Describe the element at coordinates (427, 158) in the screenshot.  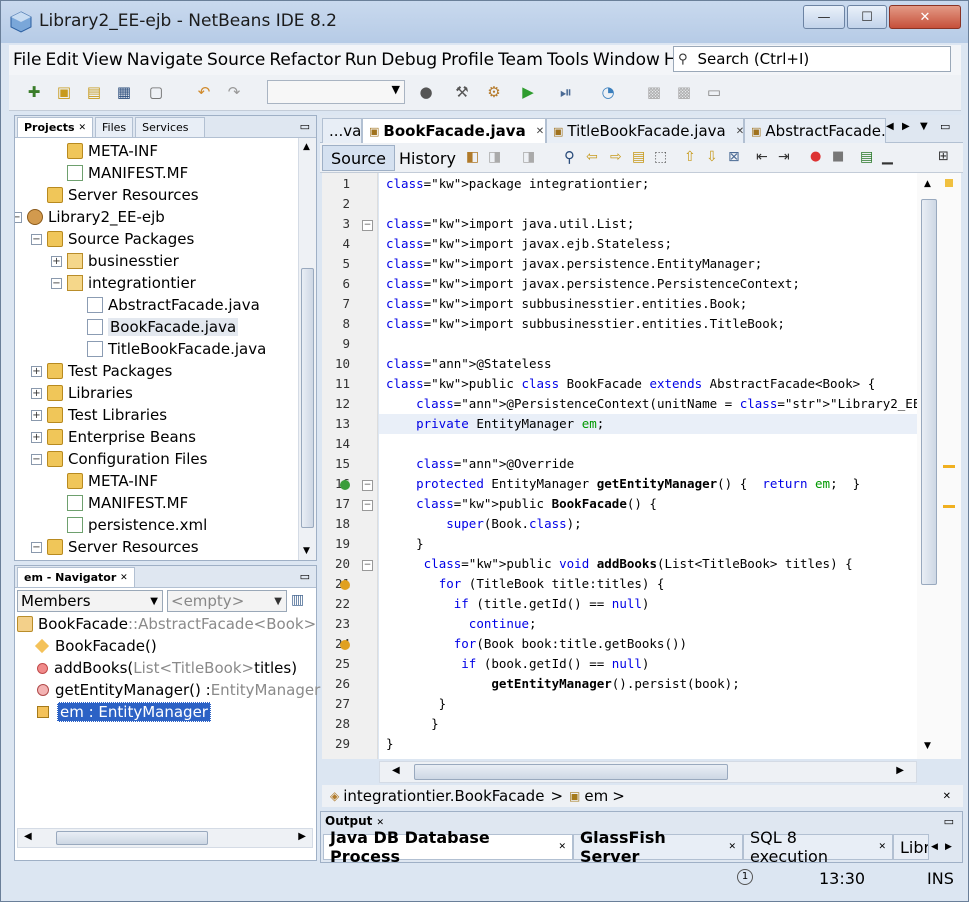
I see `history-button: History` at that location.